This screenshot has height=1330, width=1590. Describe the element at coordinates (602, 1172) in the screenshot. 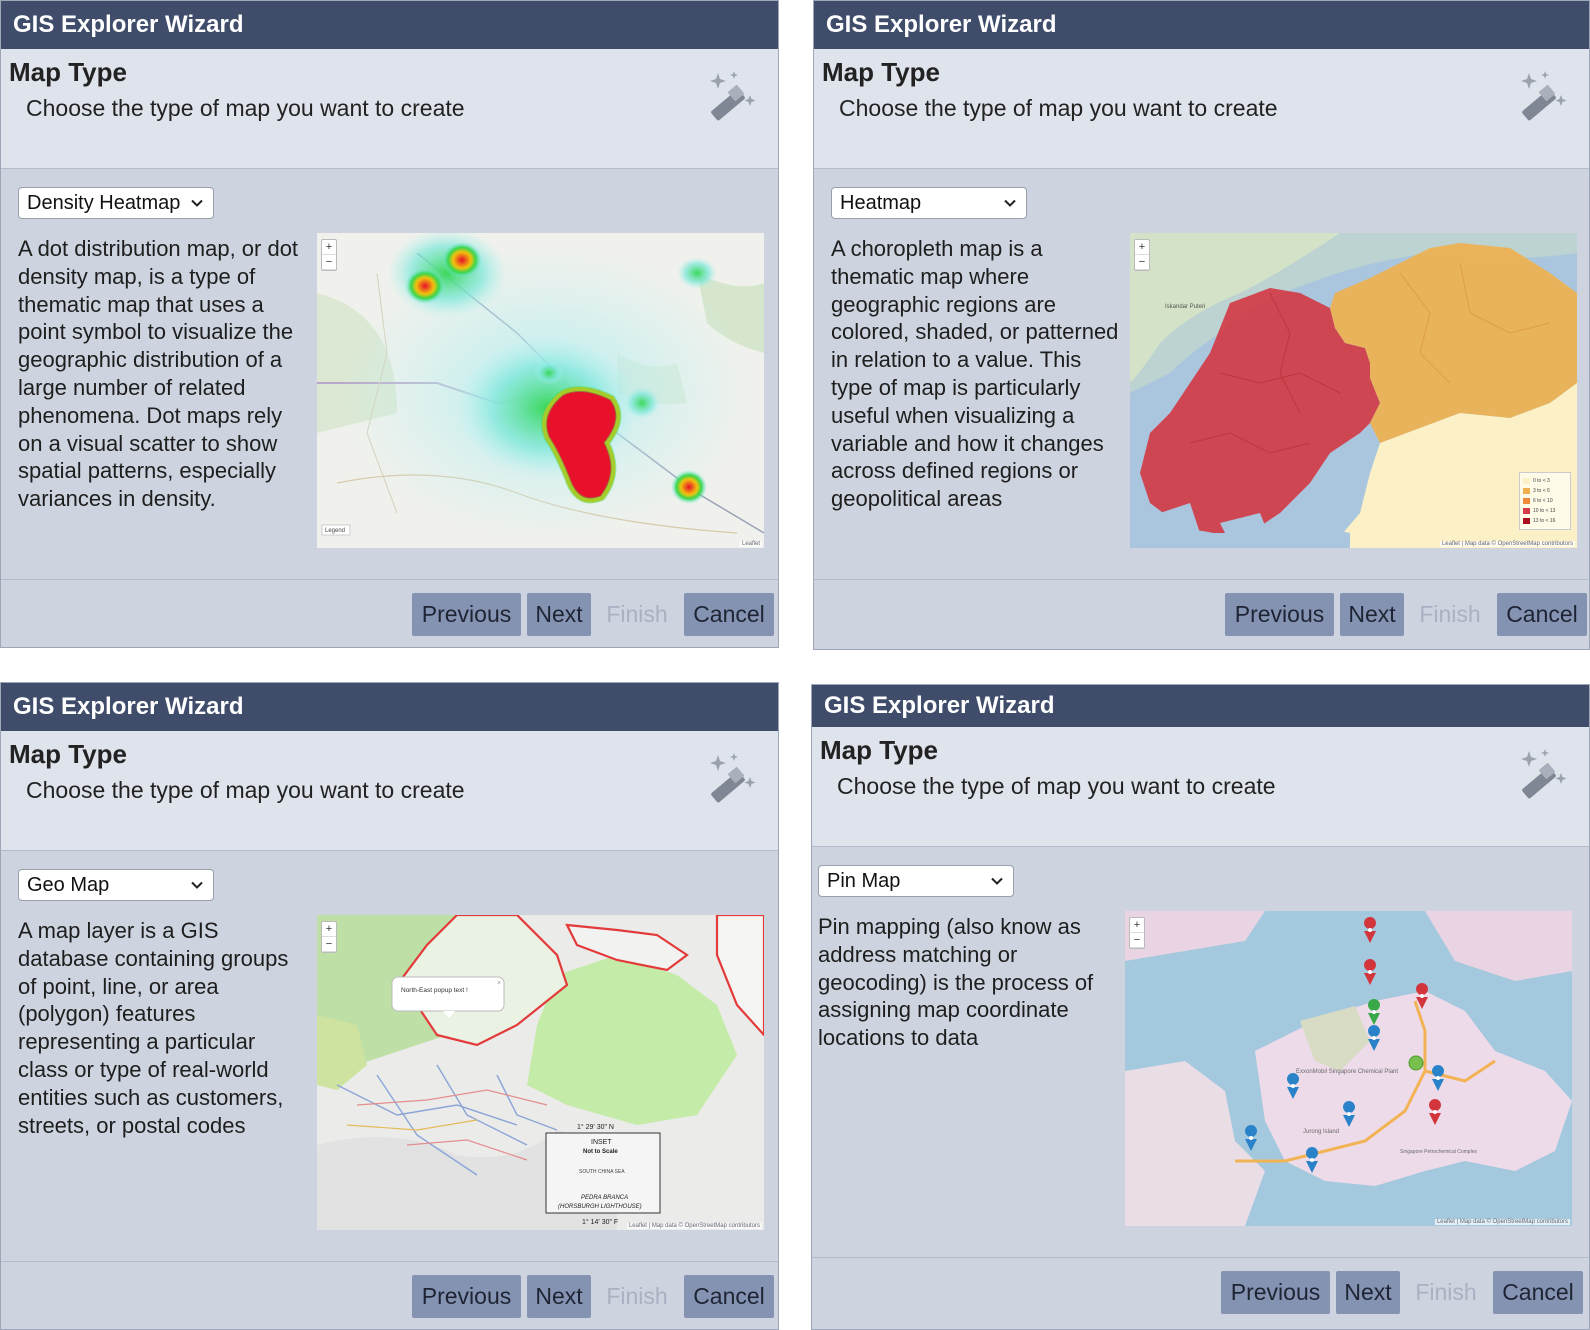

I see `inset-sea-label: SOUTH CHINA SEA` at that location.